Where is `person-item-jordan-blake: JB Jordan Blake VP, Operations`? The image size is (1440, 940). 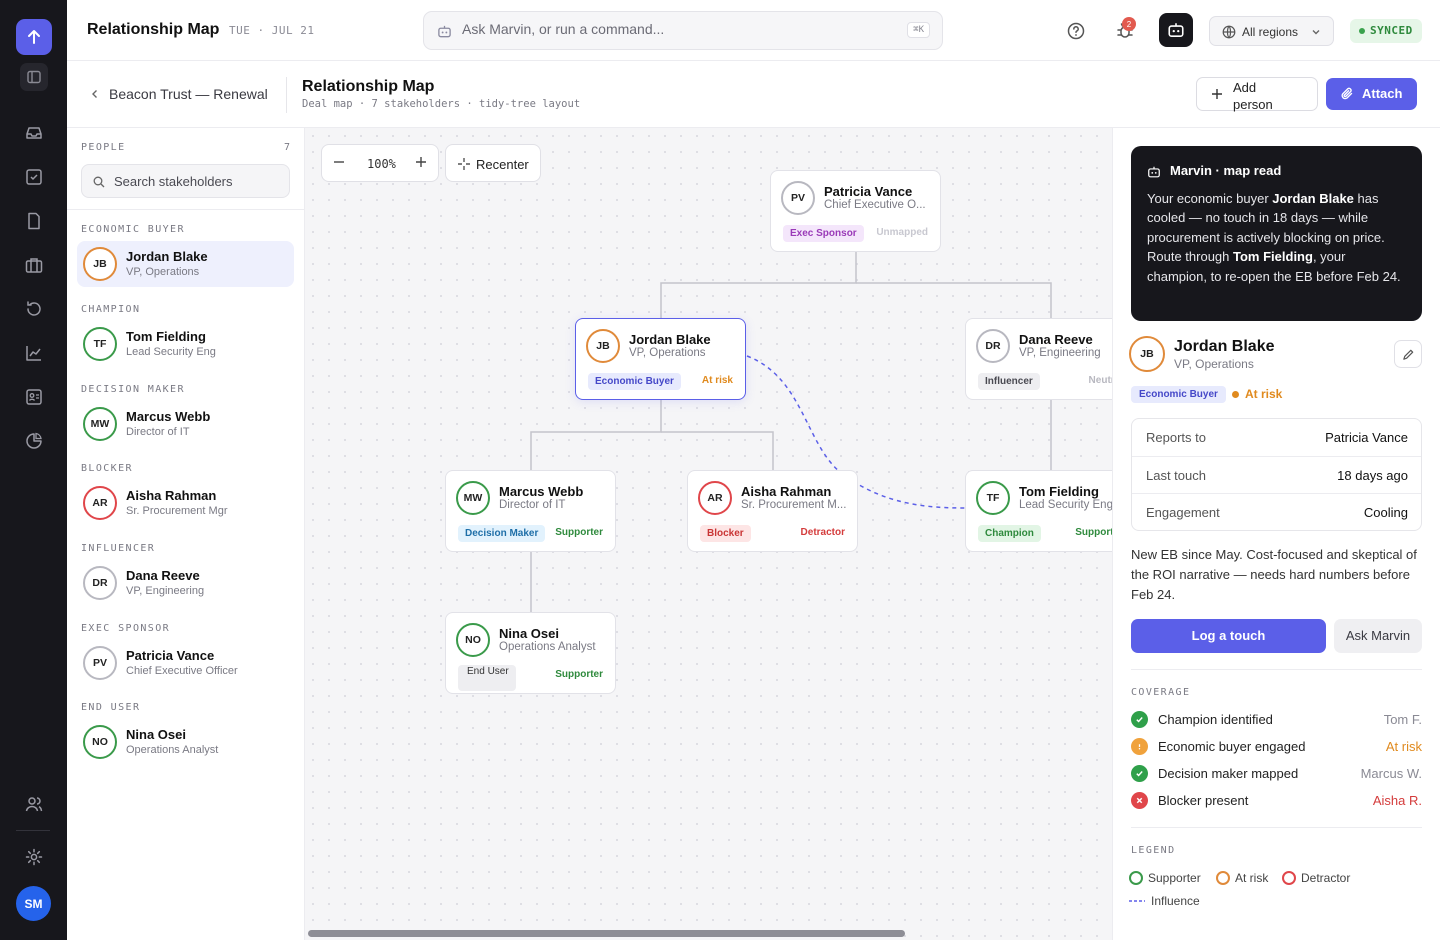 person-item-jordan-blake: JB Jordan Blake VP, Operations is located at coordinates (185, 264).